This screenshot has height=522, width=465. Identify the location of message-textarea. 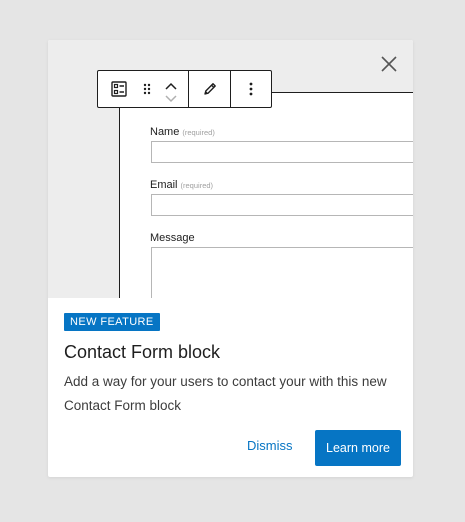
(282, 272).